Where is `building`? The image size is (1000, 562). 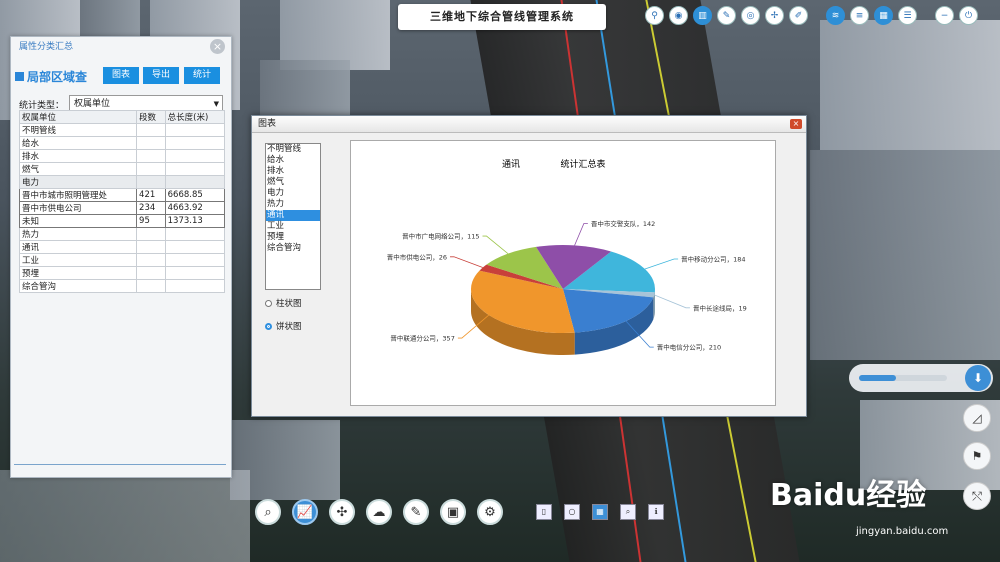
building is located at coordinates (905, 255).